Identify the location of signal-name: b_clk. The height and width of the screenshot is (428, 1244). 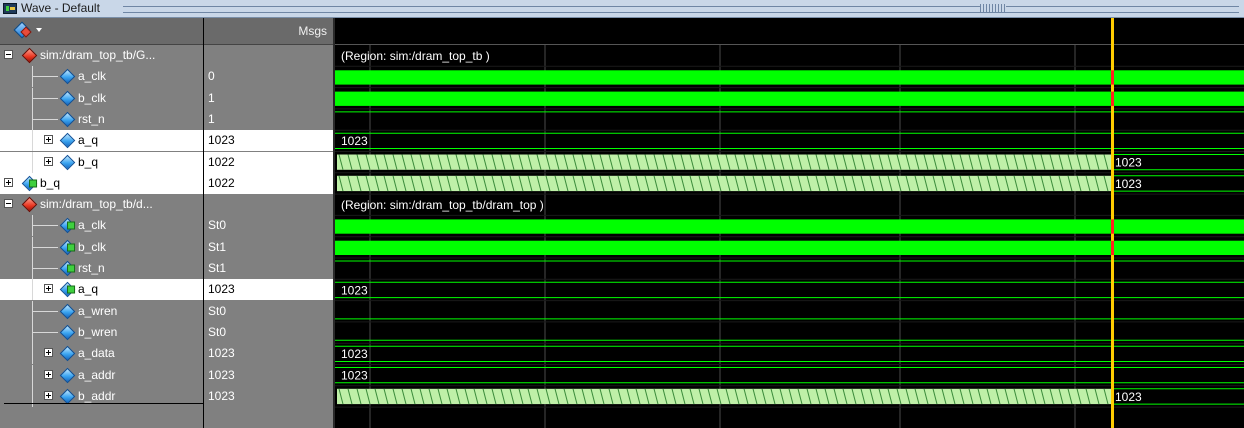
(92, 97).